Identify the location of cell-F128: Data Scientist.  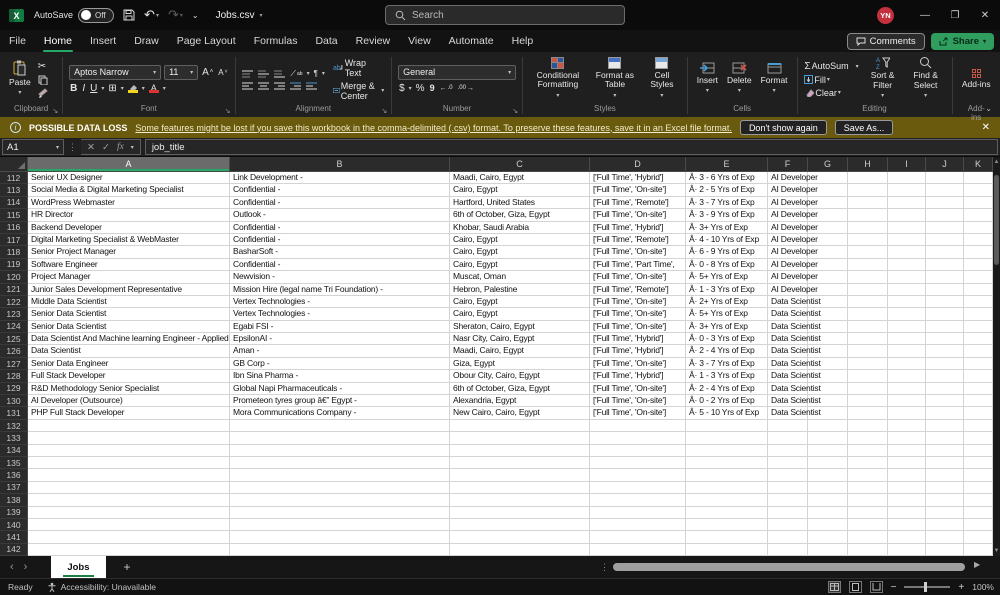
(794, 376).